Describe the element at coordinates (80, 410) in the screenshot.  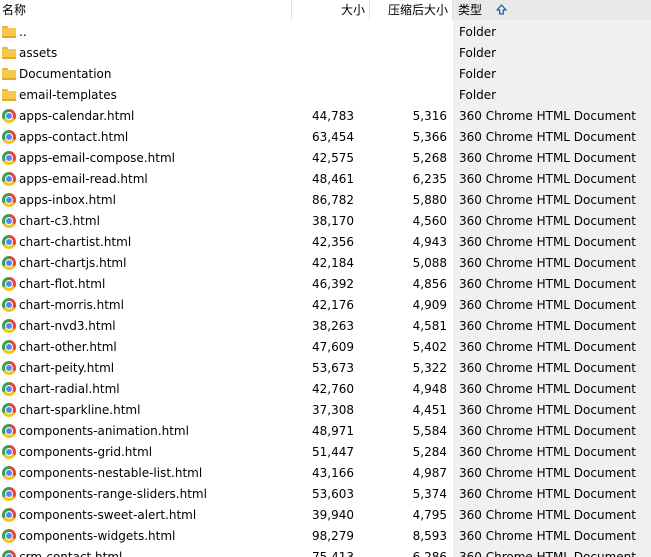
I see `file-name: chart-sparkline.html` at that location.